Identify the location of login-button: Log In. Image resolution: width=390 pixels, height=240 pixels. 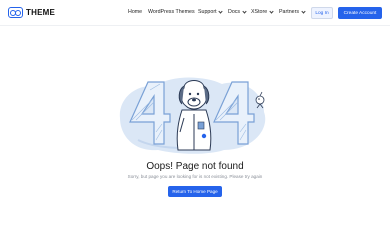
(322, 13).